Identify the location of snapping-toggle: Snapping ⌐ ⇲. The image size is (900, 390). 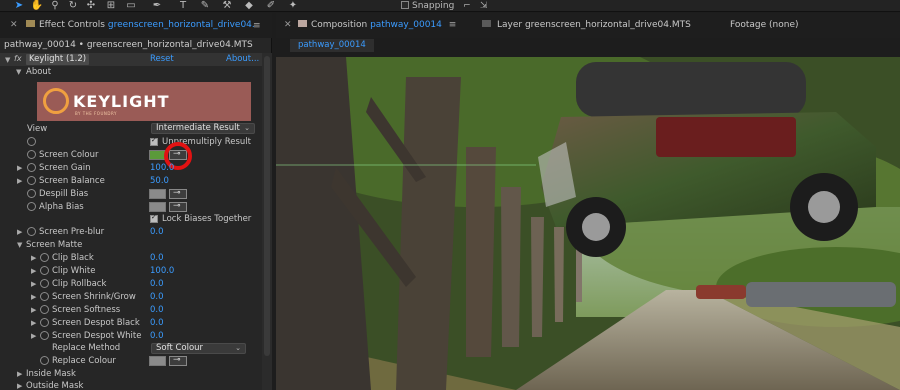
(447, 6).